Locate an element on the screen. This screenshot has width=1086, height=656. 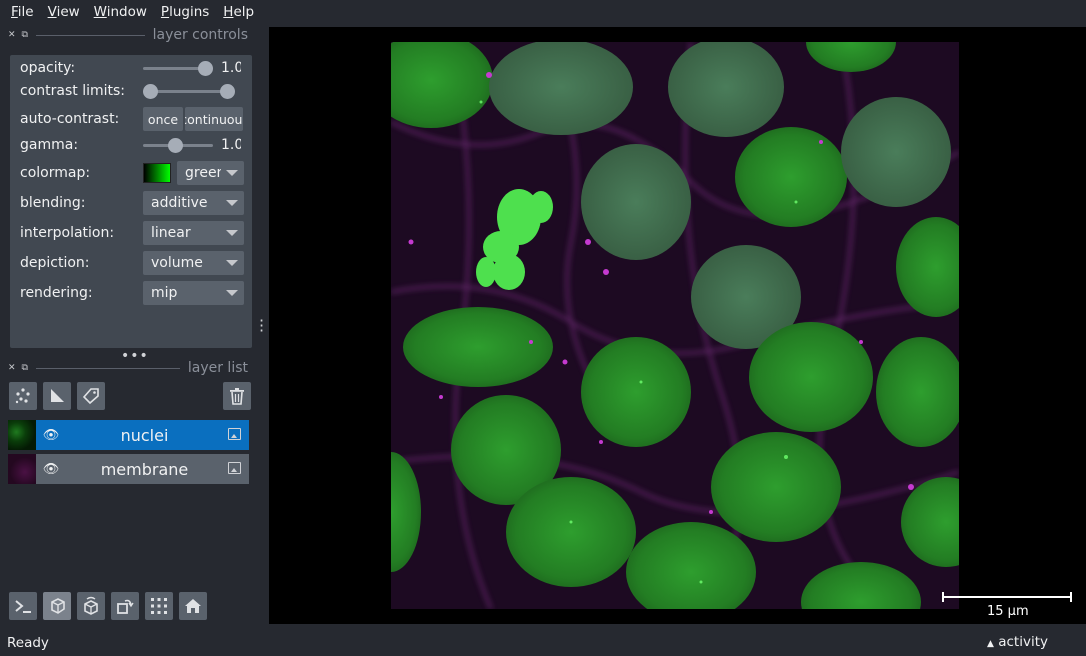
opacity-slider-handle is located at coordinates (205, 68).